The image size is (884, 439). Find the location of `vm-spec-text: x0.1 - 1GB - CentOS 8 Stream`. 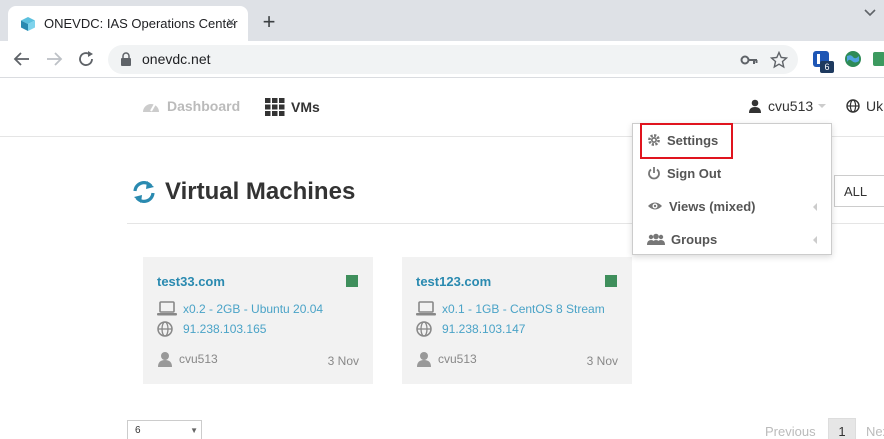

vm-spec-text: x0.1 - 1GB - CentOS 8 Stream is located at coordinates (523, 309).